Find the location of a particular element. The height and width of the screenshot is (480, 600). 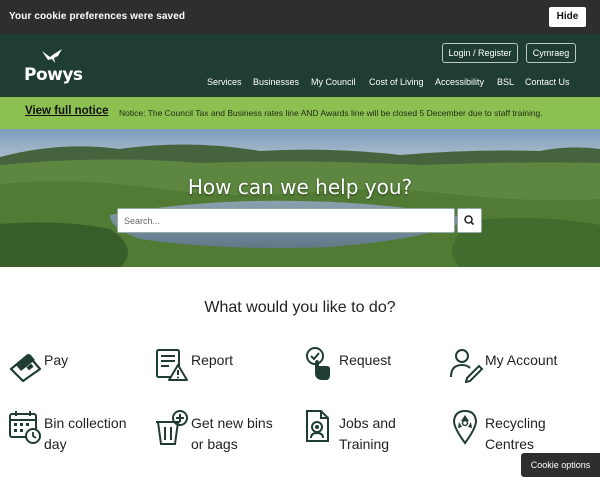

task-request: Request is located at coordinates (368, 365).